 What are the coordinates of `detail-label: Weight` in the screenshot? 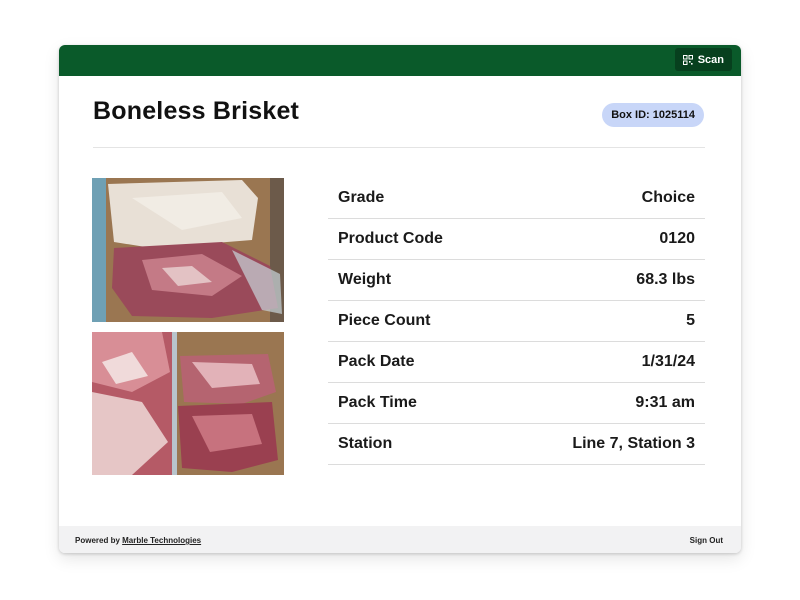 It's located at (365, 279).